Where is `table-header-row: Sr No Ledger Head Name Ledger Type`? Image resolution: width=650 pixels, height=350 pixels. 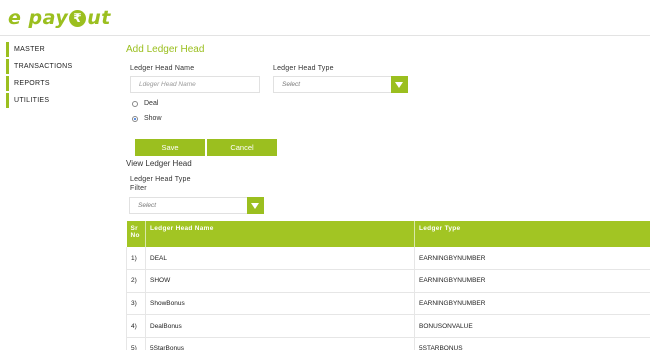
table-header-row: Sr No Ledger Head Name Ledger Type is located at coordinates (388, 234).